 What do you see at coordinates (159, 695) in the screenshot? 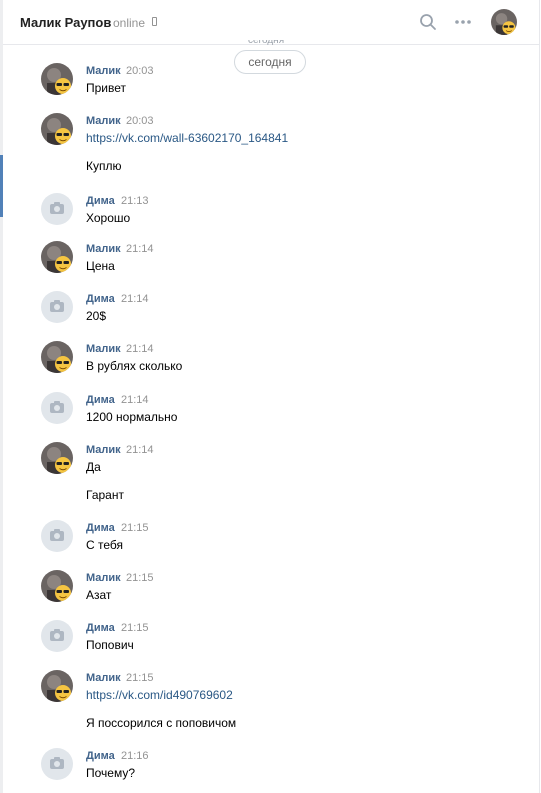
I see `message-link: https://vk.com/id490769602` at bounding box center [159, 695].